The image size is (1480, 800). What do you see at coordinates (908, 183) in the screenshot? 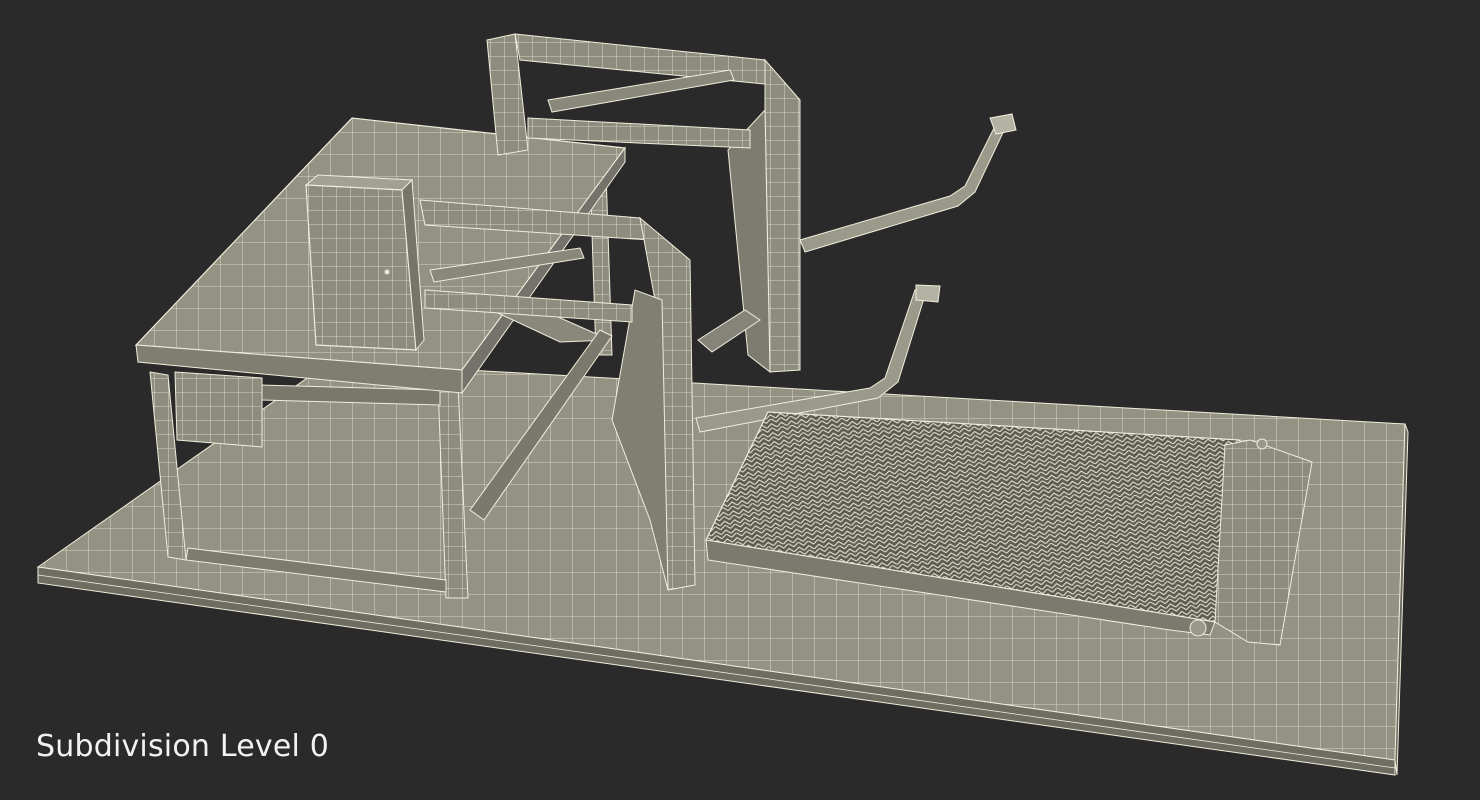
I see `back-handle` at bounding box center [908, 183].